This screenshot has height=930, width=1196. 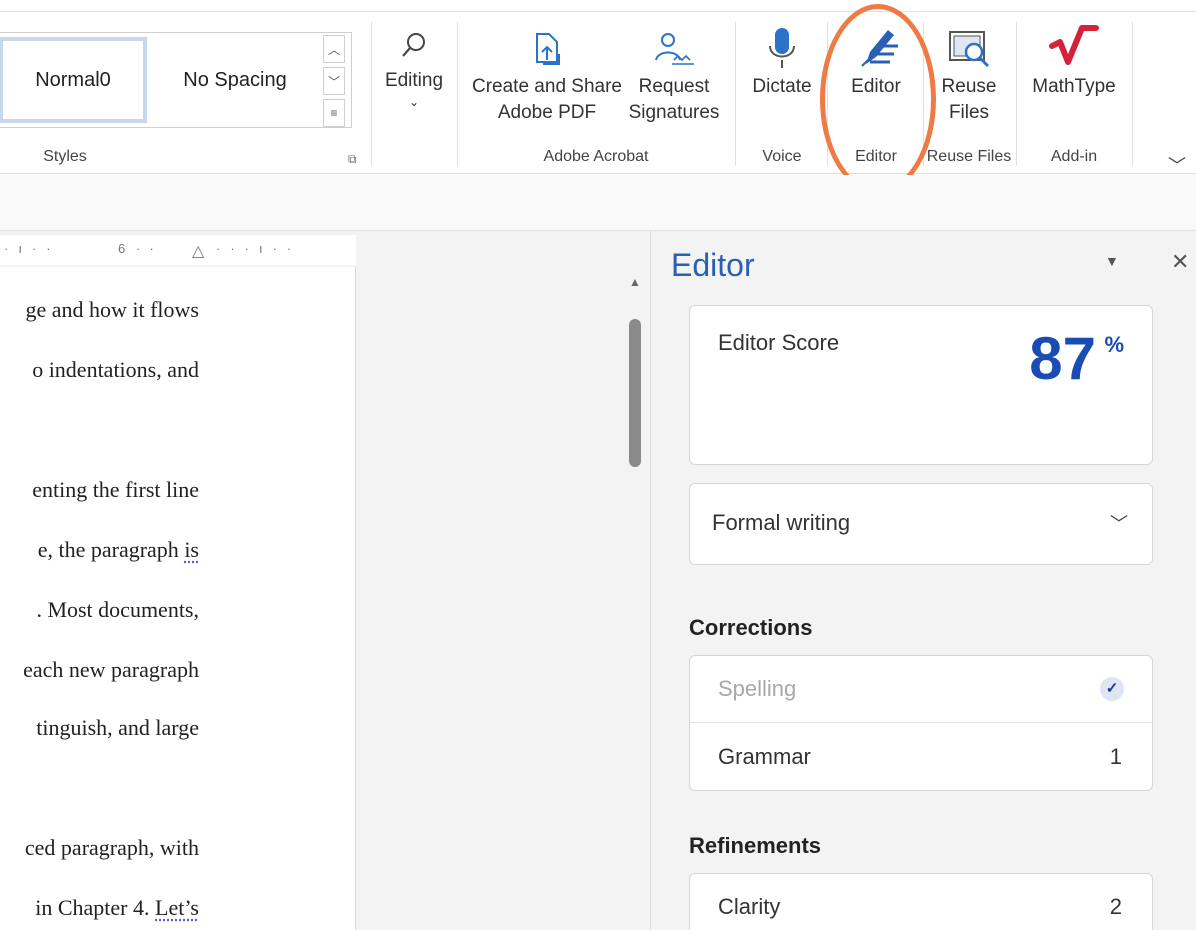 I want to click on editing-button: Editing ⌄, so click(x=414, y=70).